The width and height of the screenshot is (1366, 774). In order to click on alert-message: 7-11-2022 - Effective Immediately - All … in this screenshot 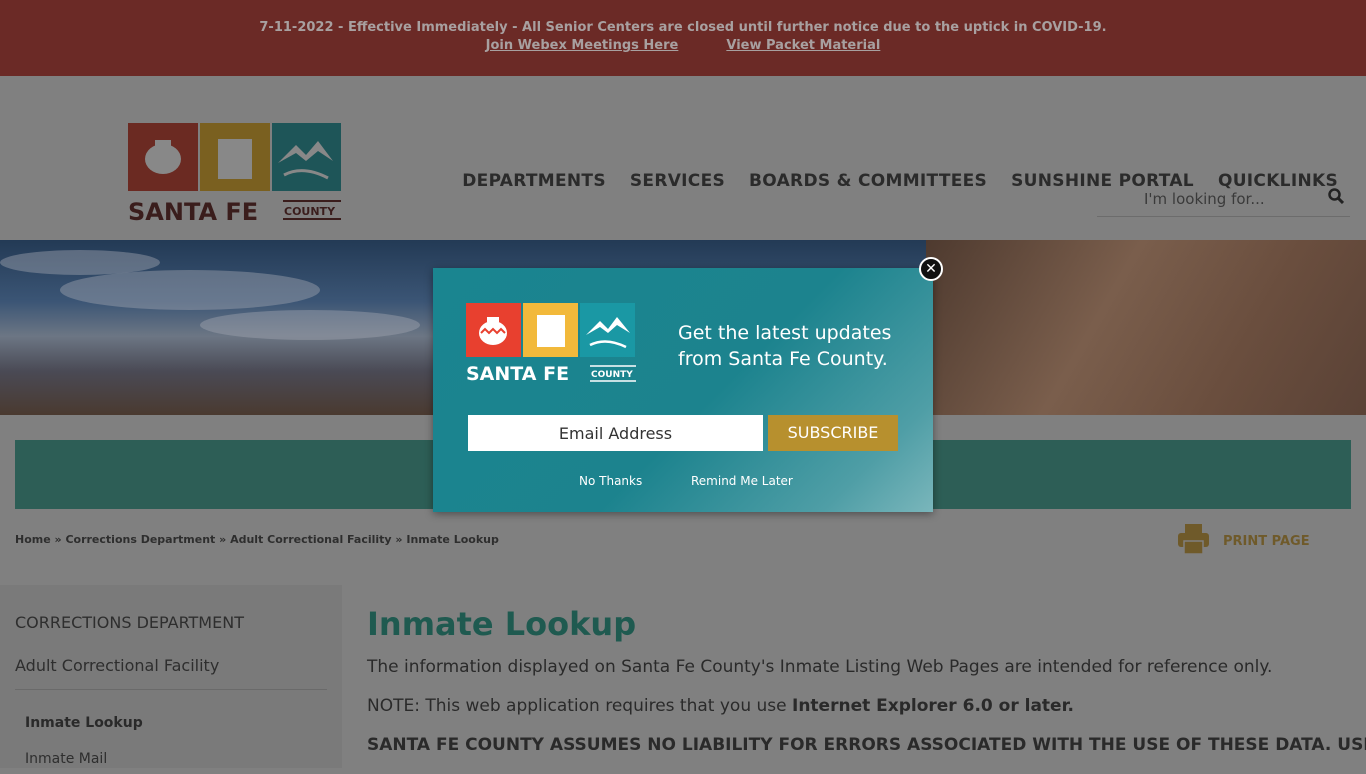, I will do `click(683, 27)`.